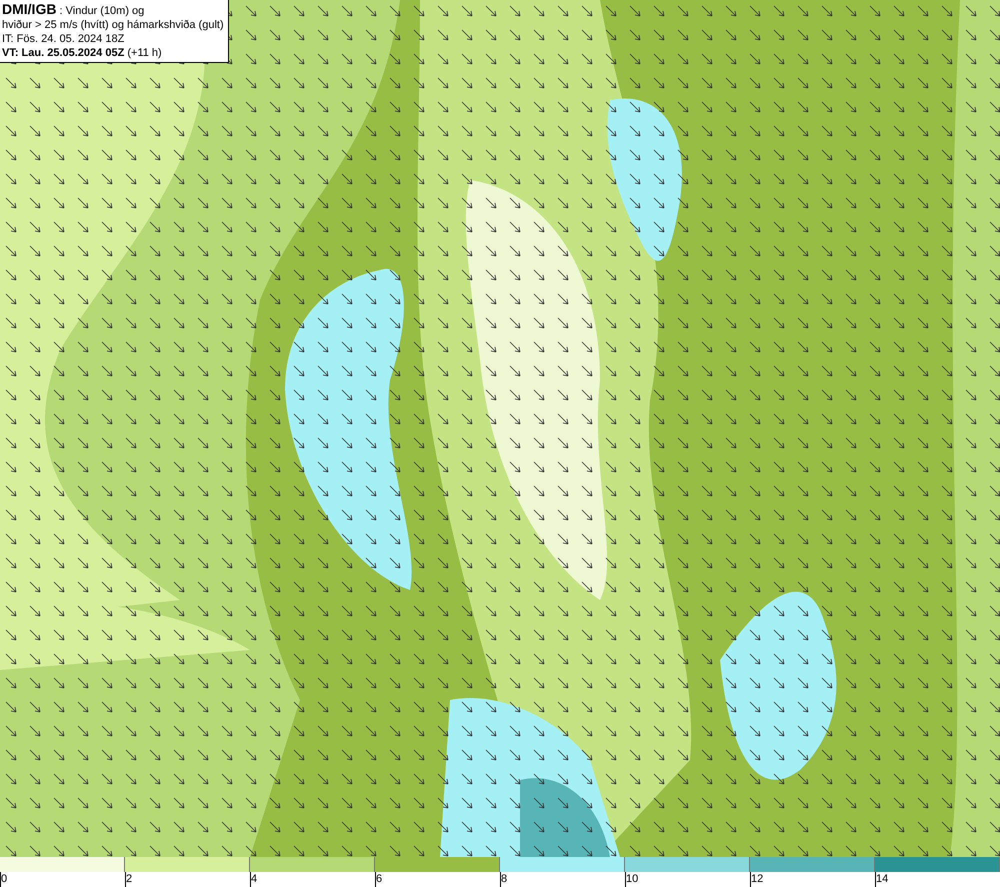 The height and width of the screenshot is (887, 1000). What do you see at coordinates (379, 879) in the screenshot?
I see `legend-tick-label: 6` at bounding box center [379, 879].